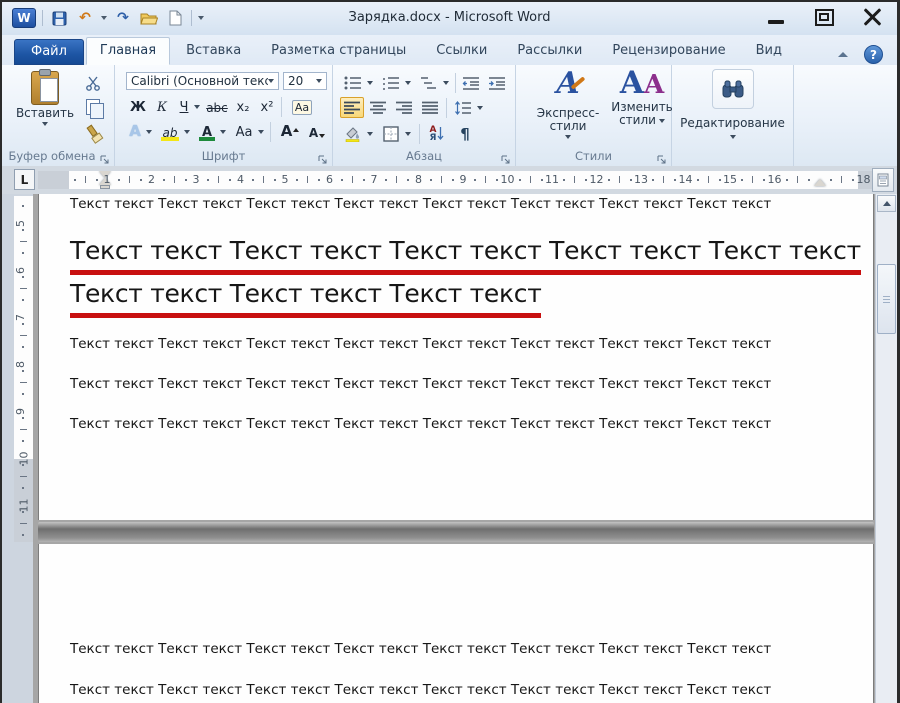  I want to click on align-left-button, so click(352, 107).